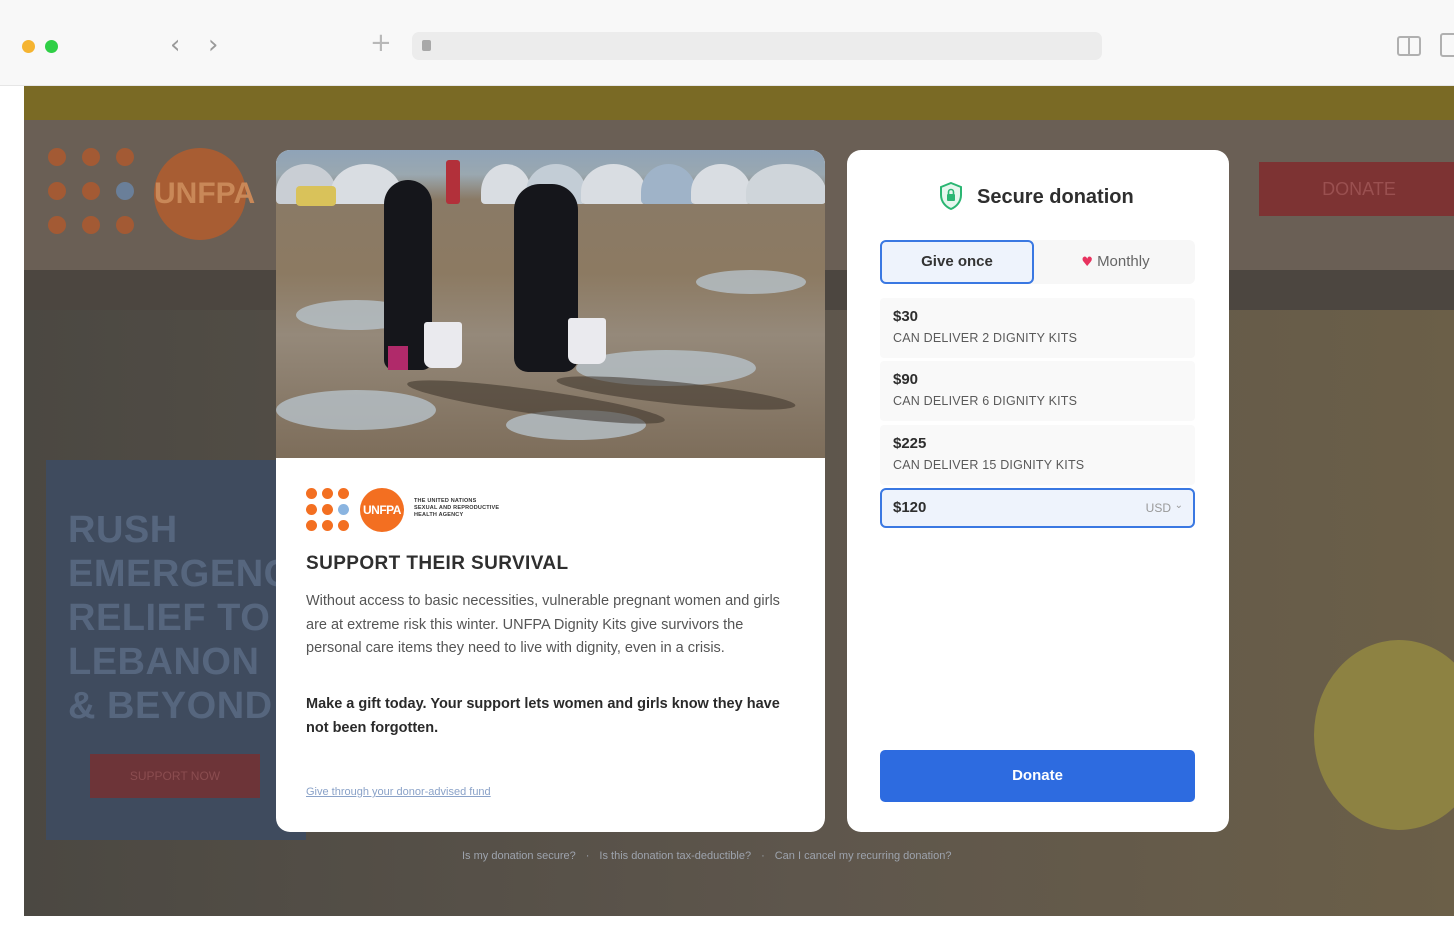 The width and height of the screenshot is (1454, 942). What do you see at coordinates (426, 45) in the screenshot?
I see `lock-icon` at bounding box center [426, 45].